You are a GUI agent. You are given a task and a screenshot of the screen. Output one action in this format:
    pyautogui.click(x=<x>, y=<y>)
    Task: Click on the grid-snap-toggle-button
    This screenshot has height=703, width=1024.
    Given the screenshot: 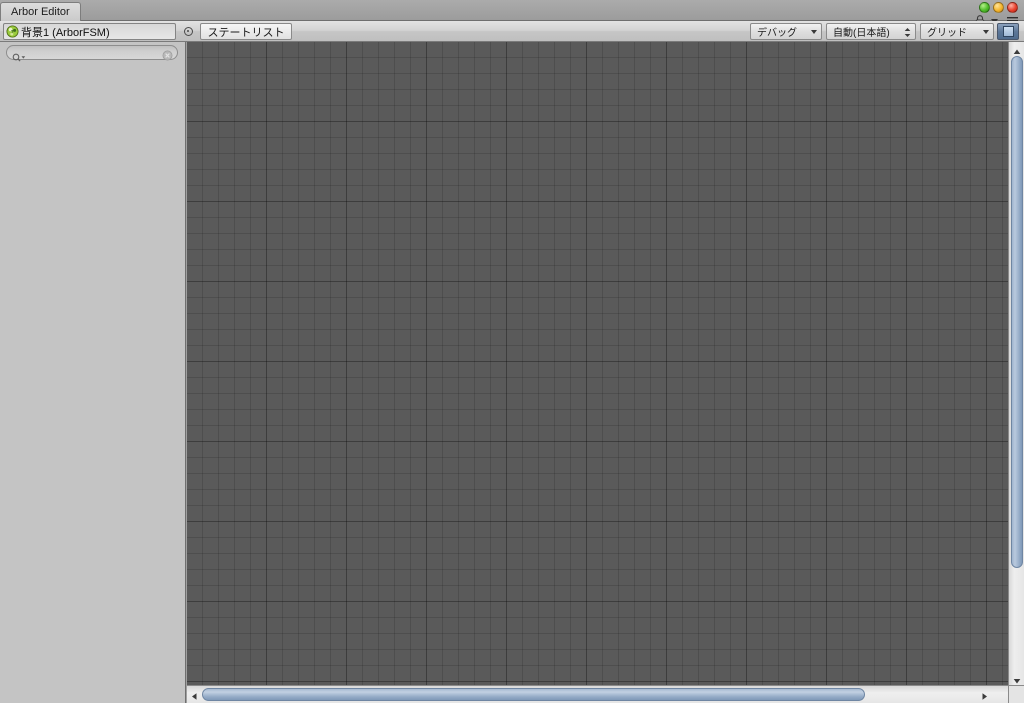 What is the action you would take?
    pyautogui.click(x=1008, y=31)
    